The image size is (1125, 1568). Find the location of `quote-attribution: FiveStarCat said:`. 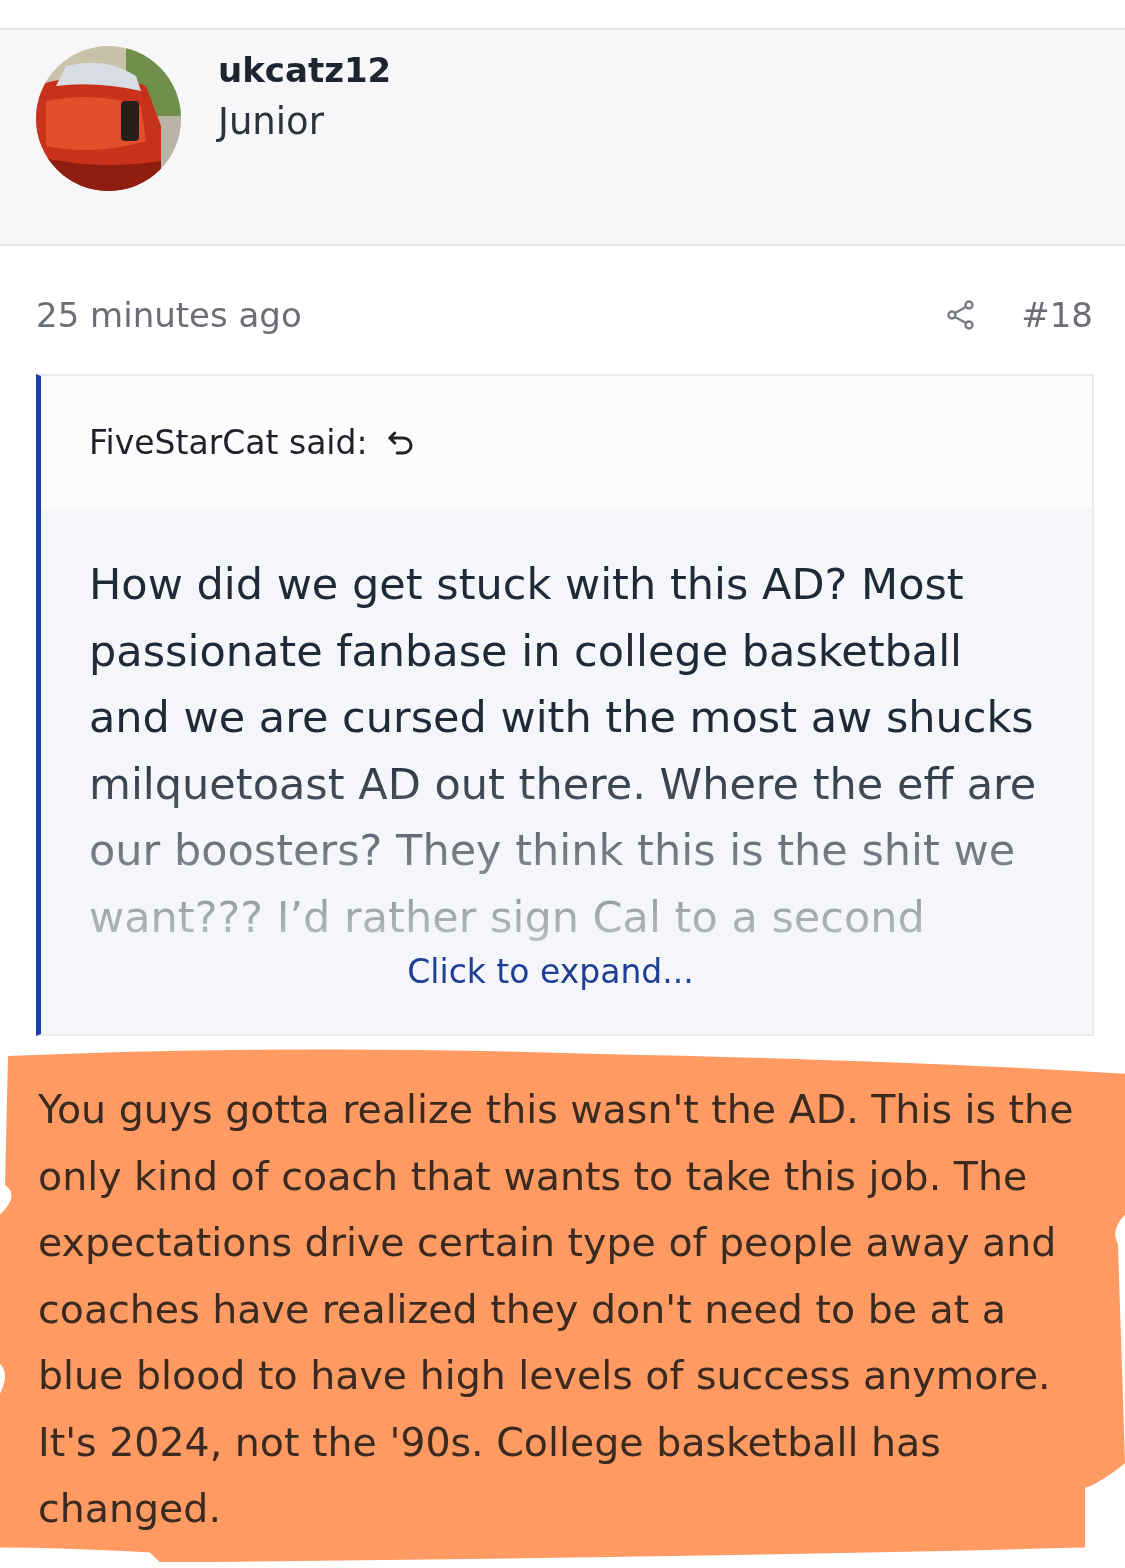

quote-attribution: FiveStarCat said: is located at coordinates (228, 442).